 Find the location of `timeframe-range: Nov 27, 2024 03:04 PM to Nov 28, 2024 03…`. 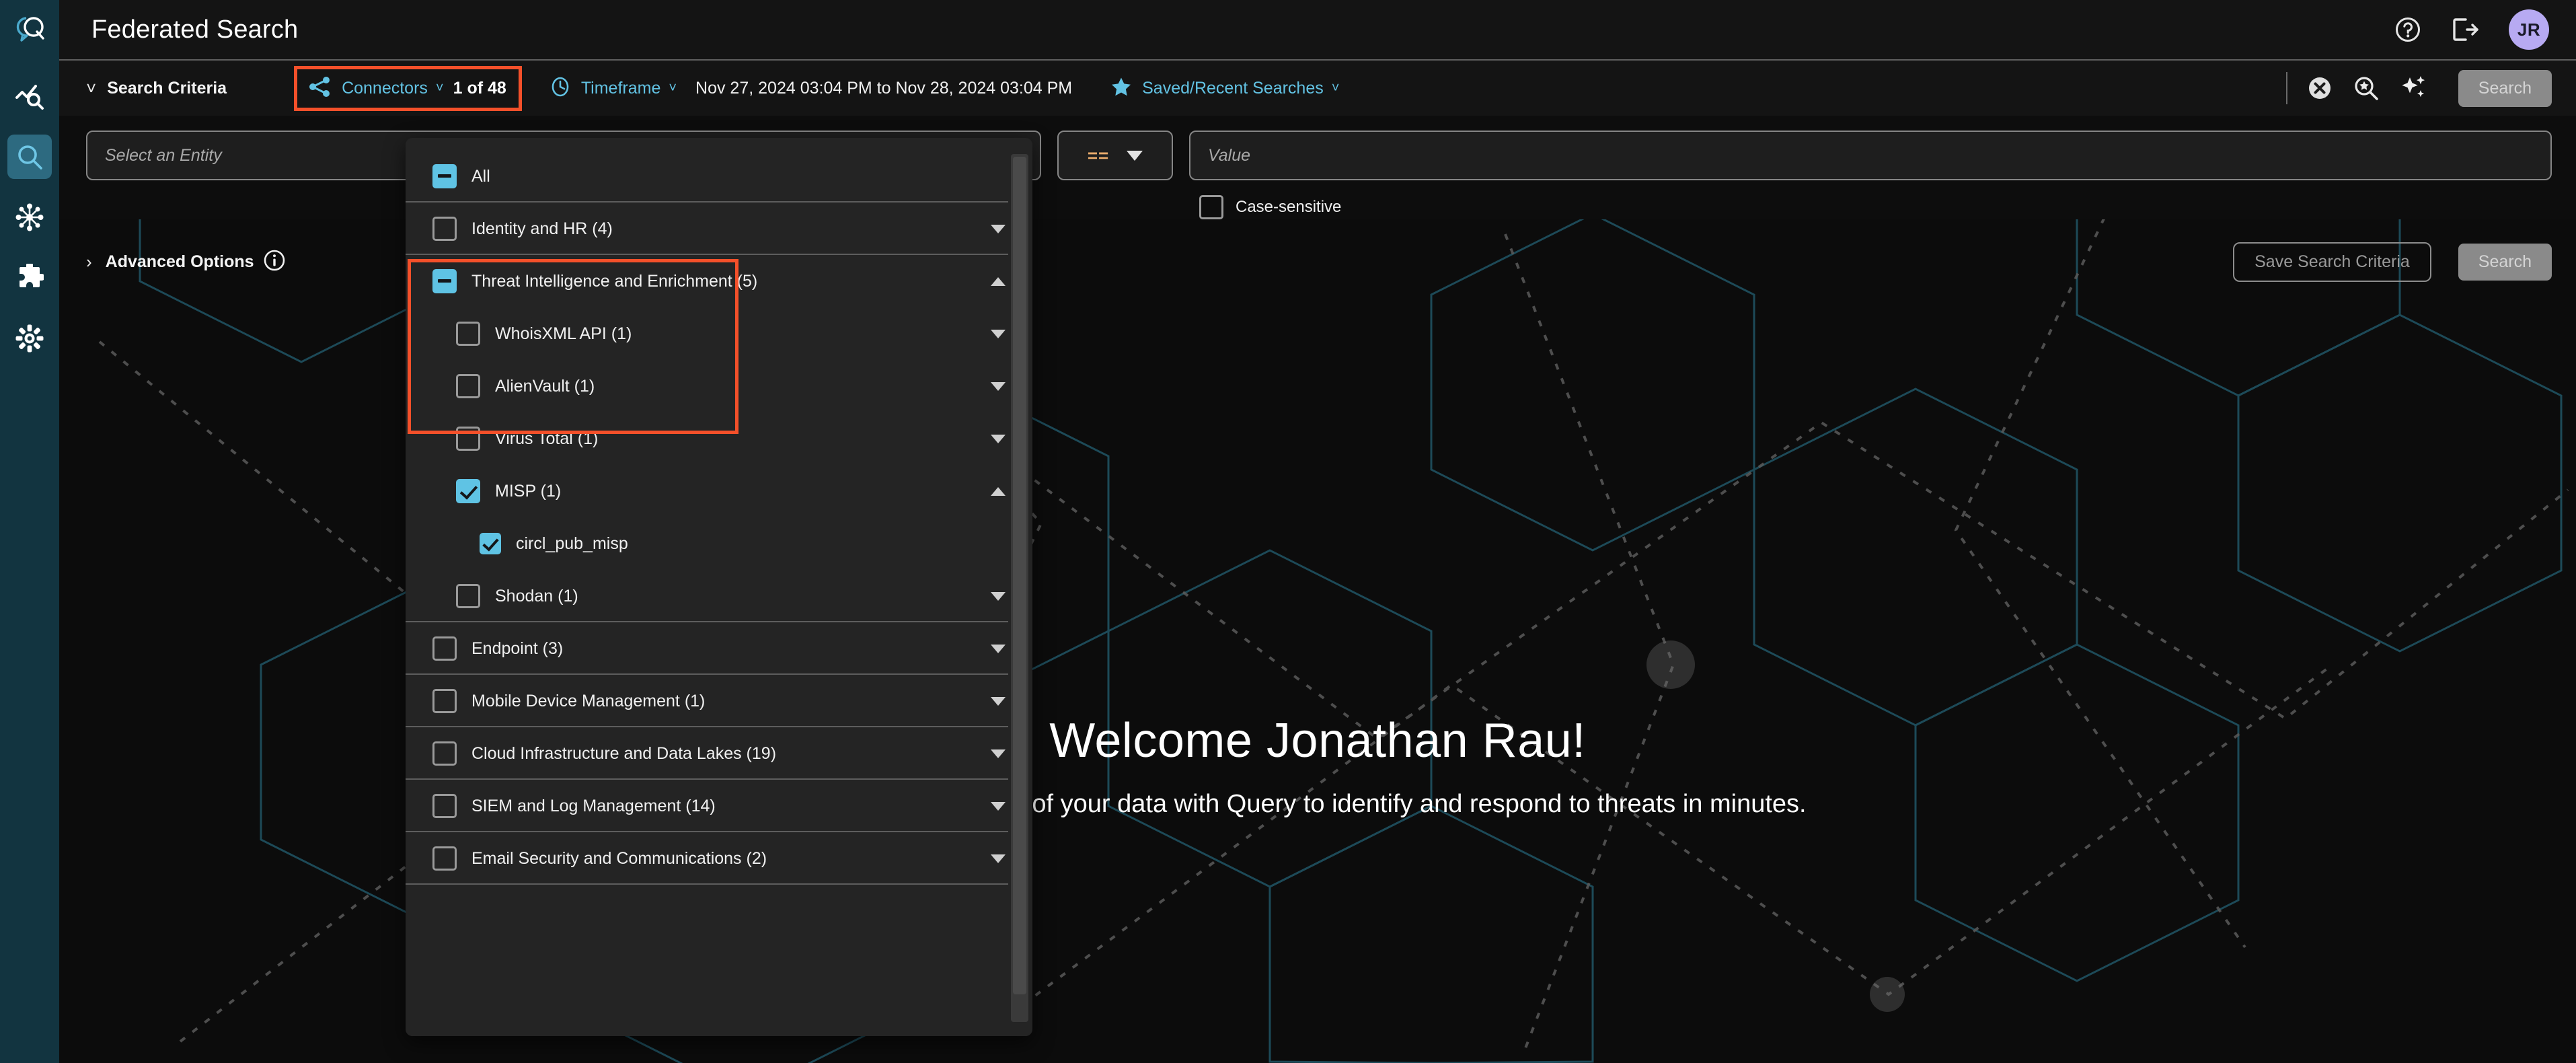

timeframe-range: Nov 27, 2024 03:04 PM to Nov 28, 2024 03… is located at coordinates (884, 88).